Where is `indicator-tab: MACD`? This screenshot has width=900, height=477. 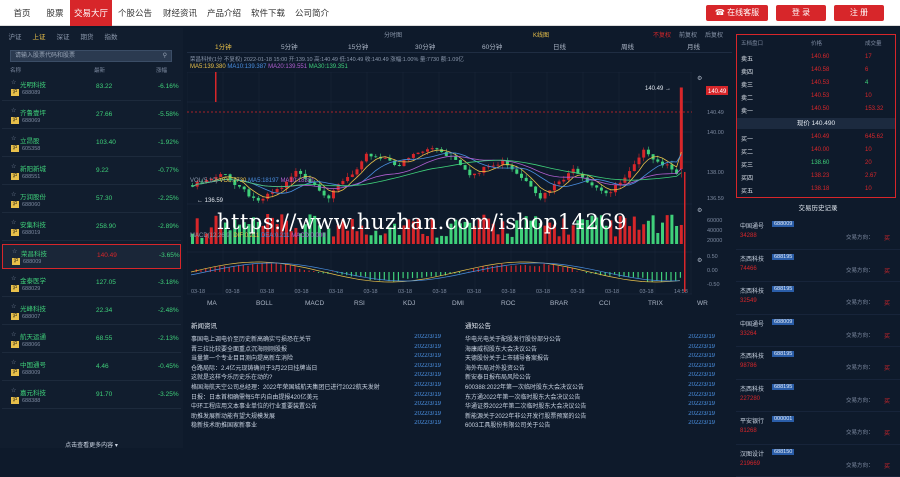 indicator-tab: MACD is located at coordinates (314, 303).